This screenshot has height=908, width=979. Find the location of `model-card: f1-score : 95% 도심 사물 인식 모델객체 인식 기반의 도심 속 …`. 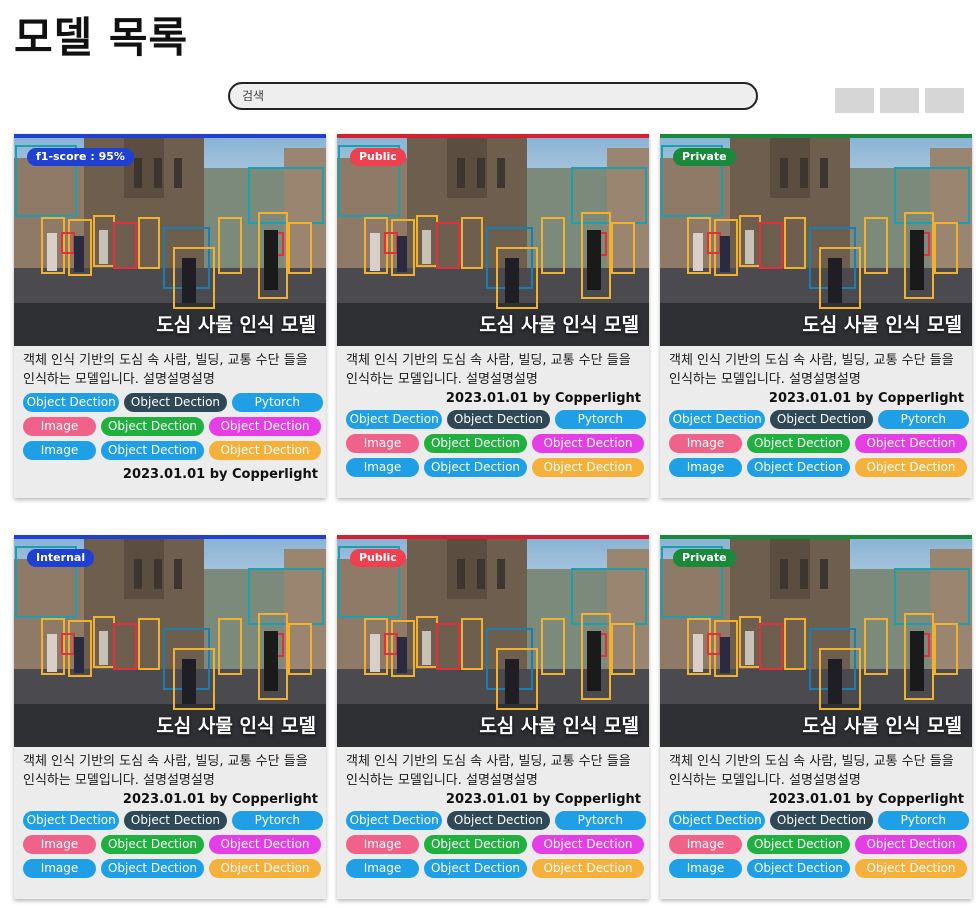

model-card: f1-score : 95% 도심 사물 인식 모델객체 인식 기반의 도심 속 … is located at coordinates (170, 316).